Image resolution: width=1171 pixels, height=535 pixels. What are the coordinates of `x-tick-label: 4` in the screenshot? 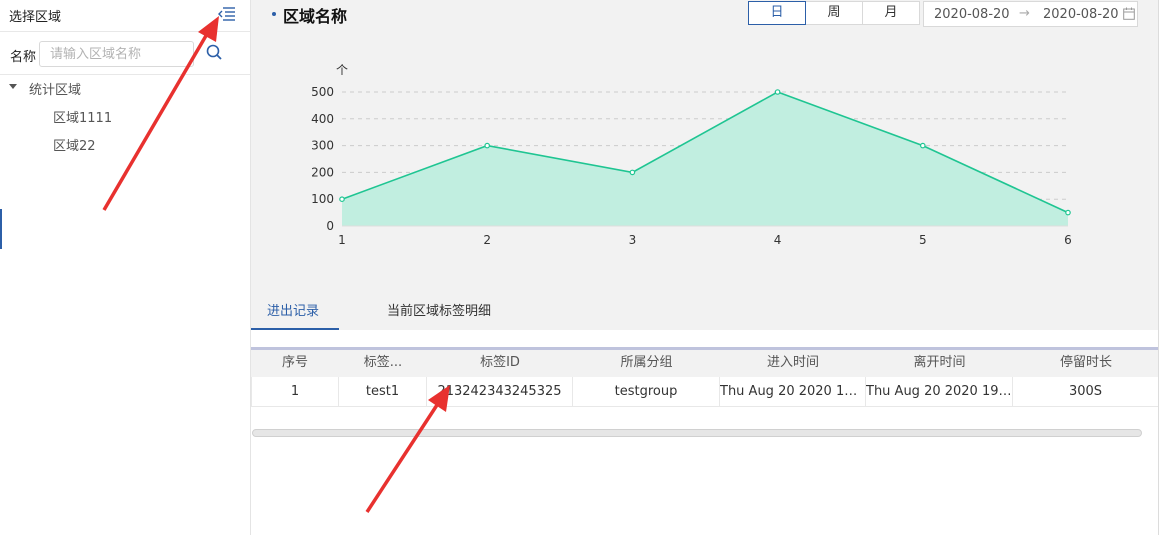 It's located at (778, 240).